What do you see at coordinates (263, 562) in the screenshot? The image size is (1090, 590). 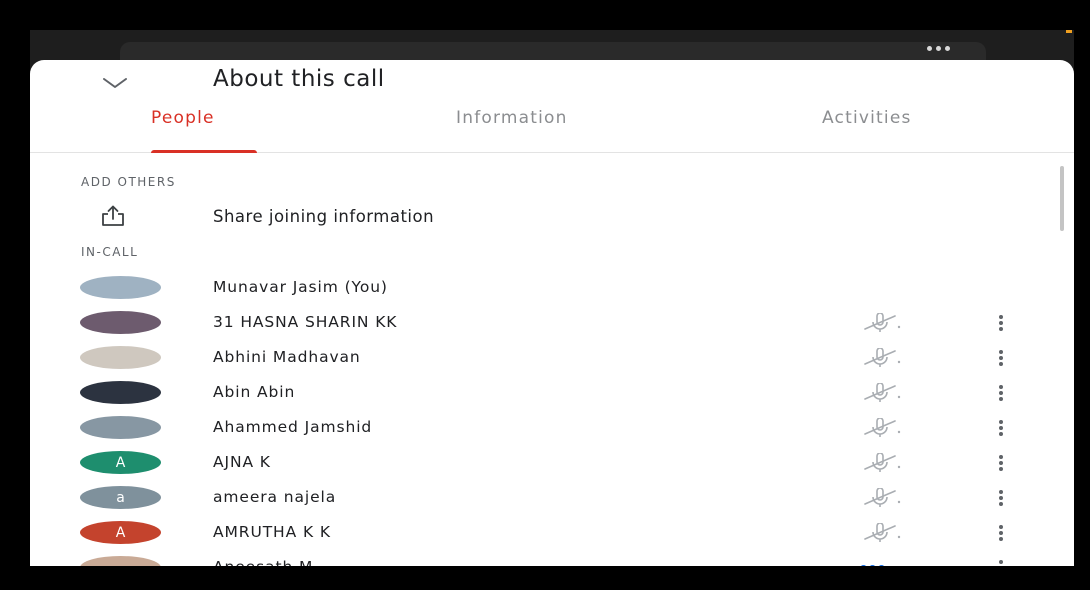 I see `participant-name: Aneesath M` at bounding box center [263, 562].